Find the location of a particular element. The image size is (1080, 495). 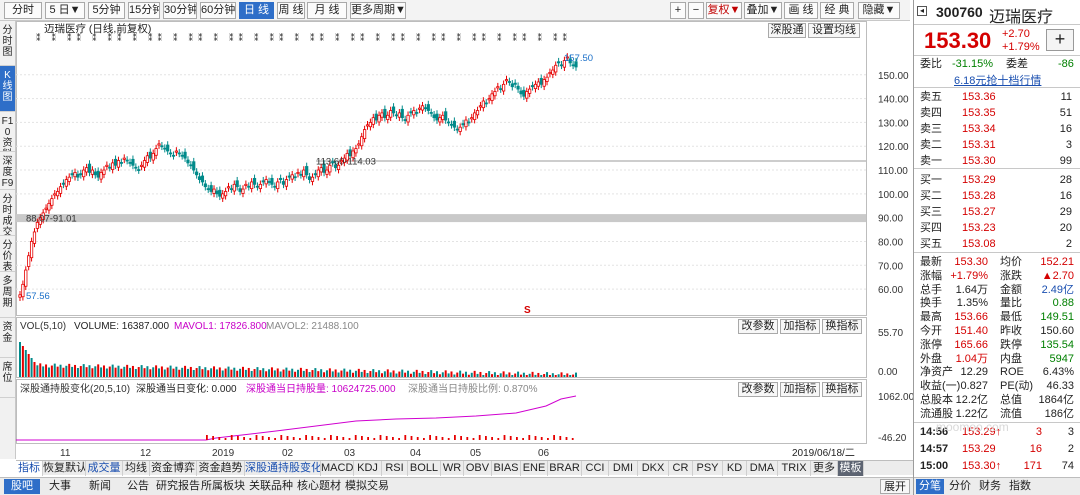

bottom-link-guba: 股吧 is located at coordinates (22, 486).